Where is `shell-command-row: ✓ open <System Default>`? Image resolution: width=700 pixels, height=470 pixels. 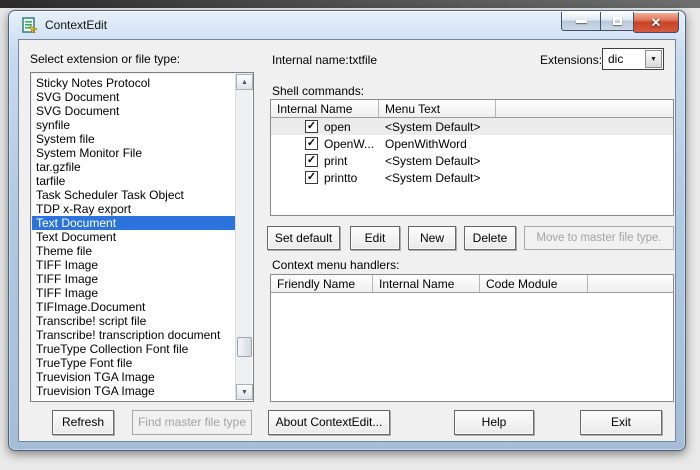
shell-command-row: ✓ open <System Default> is located at coordinates (472, 126).